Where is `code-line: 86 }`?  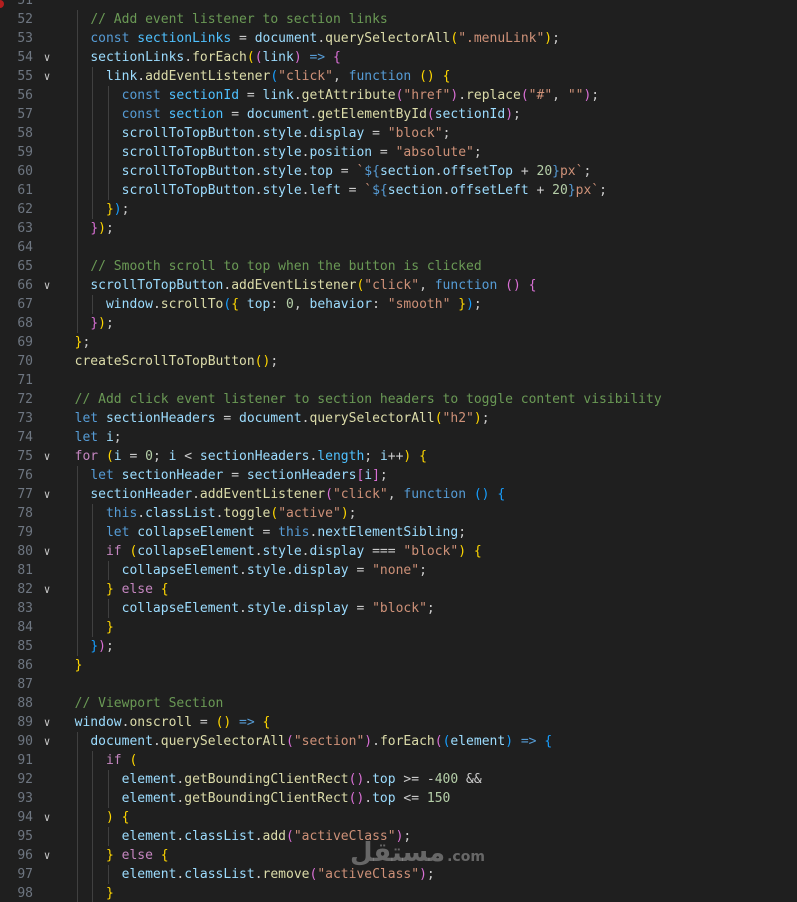 code-line: 86 } is located at coordinates (398, 665).